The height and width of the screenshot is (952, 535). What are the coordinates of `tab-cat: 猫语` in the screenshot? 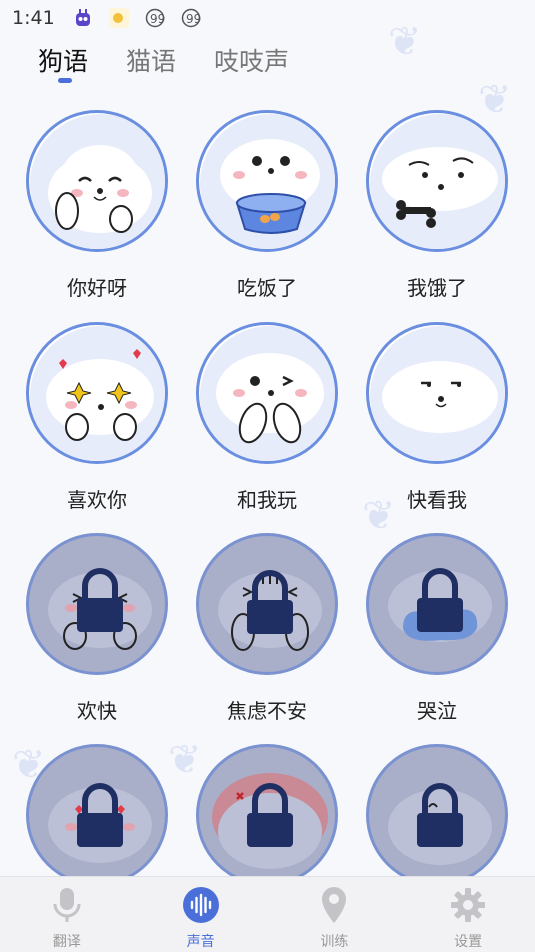 It's located at (151, 60).